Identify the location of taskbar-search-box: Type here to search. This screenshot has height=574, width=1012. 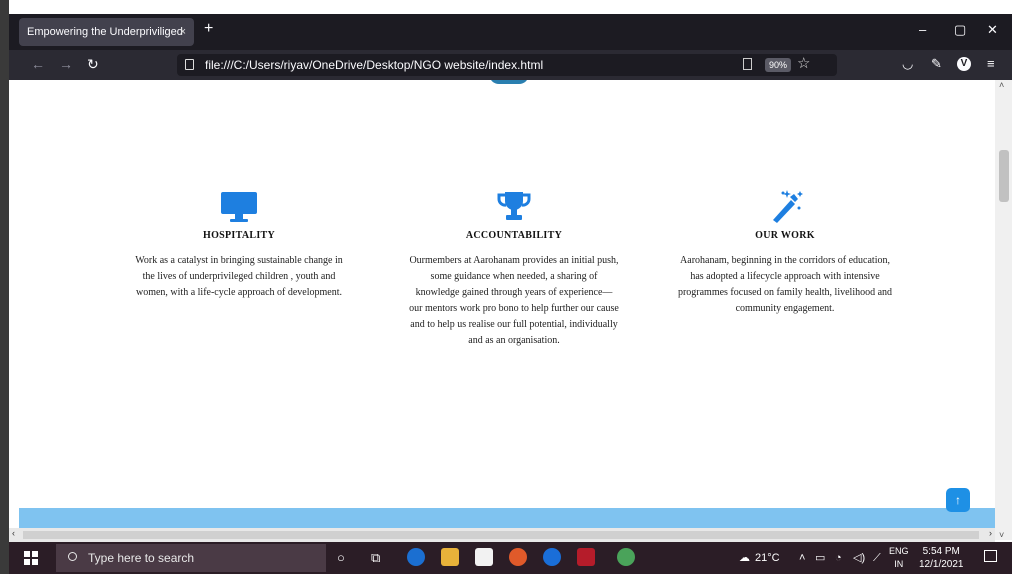
(191, 558).